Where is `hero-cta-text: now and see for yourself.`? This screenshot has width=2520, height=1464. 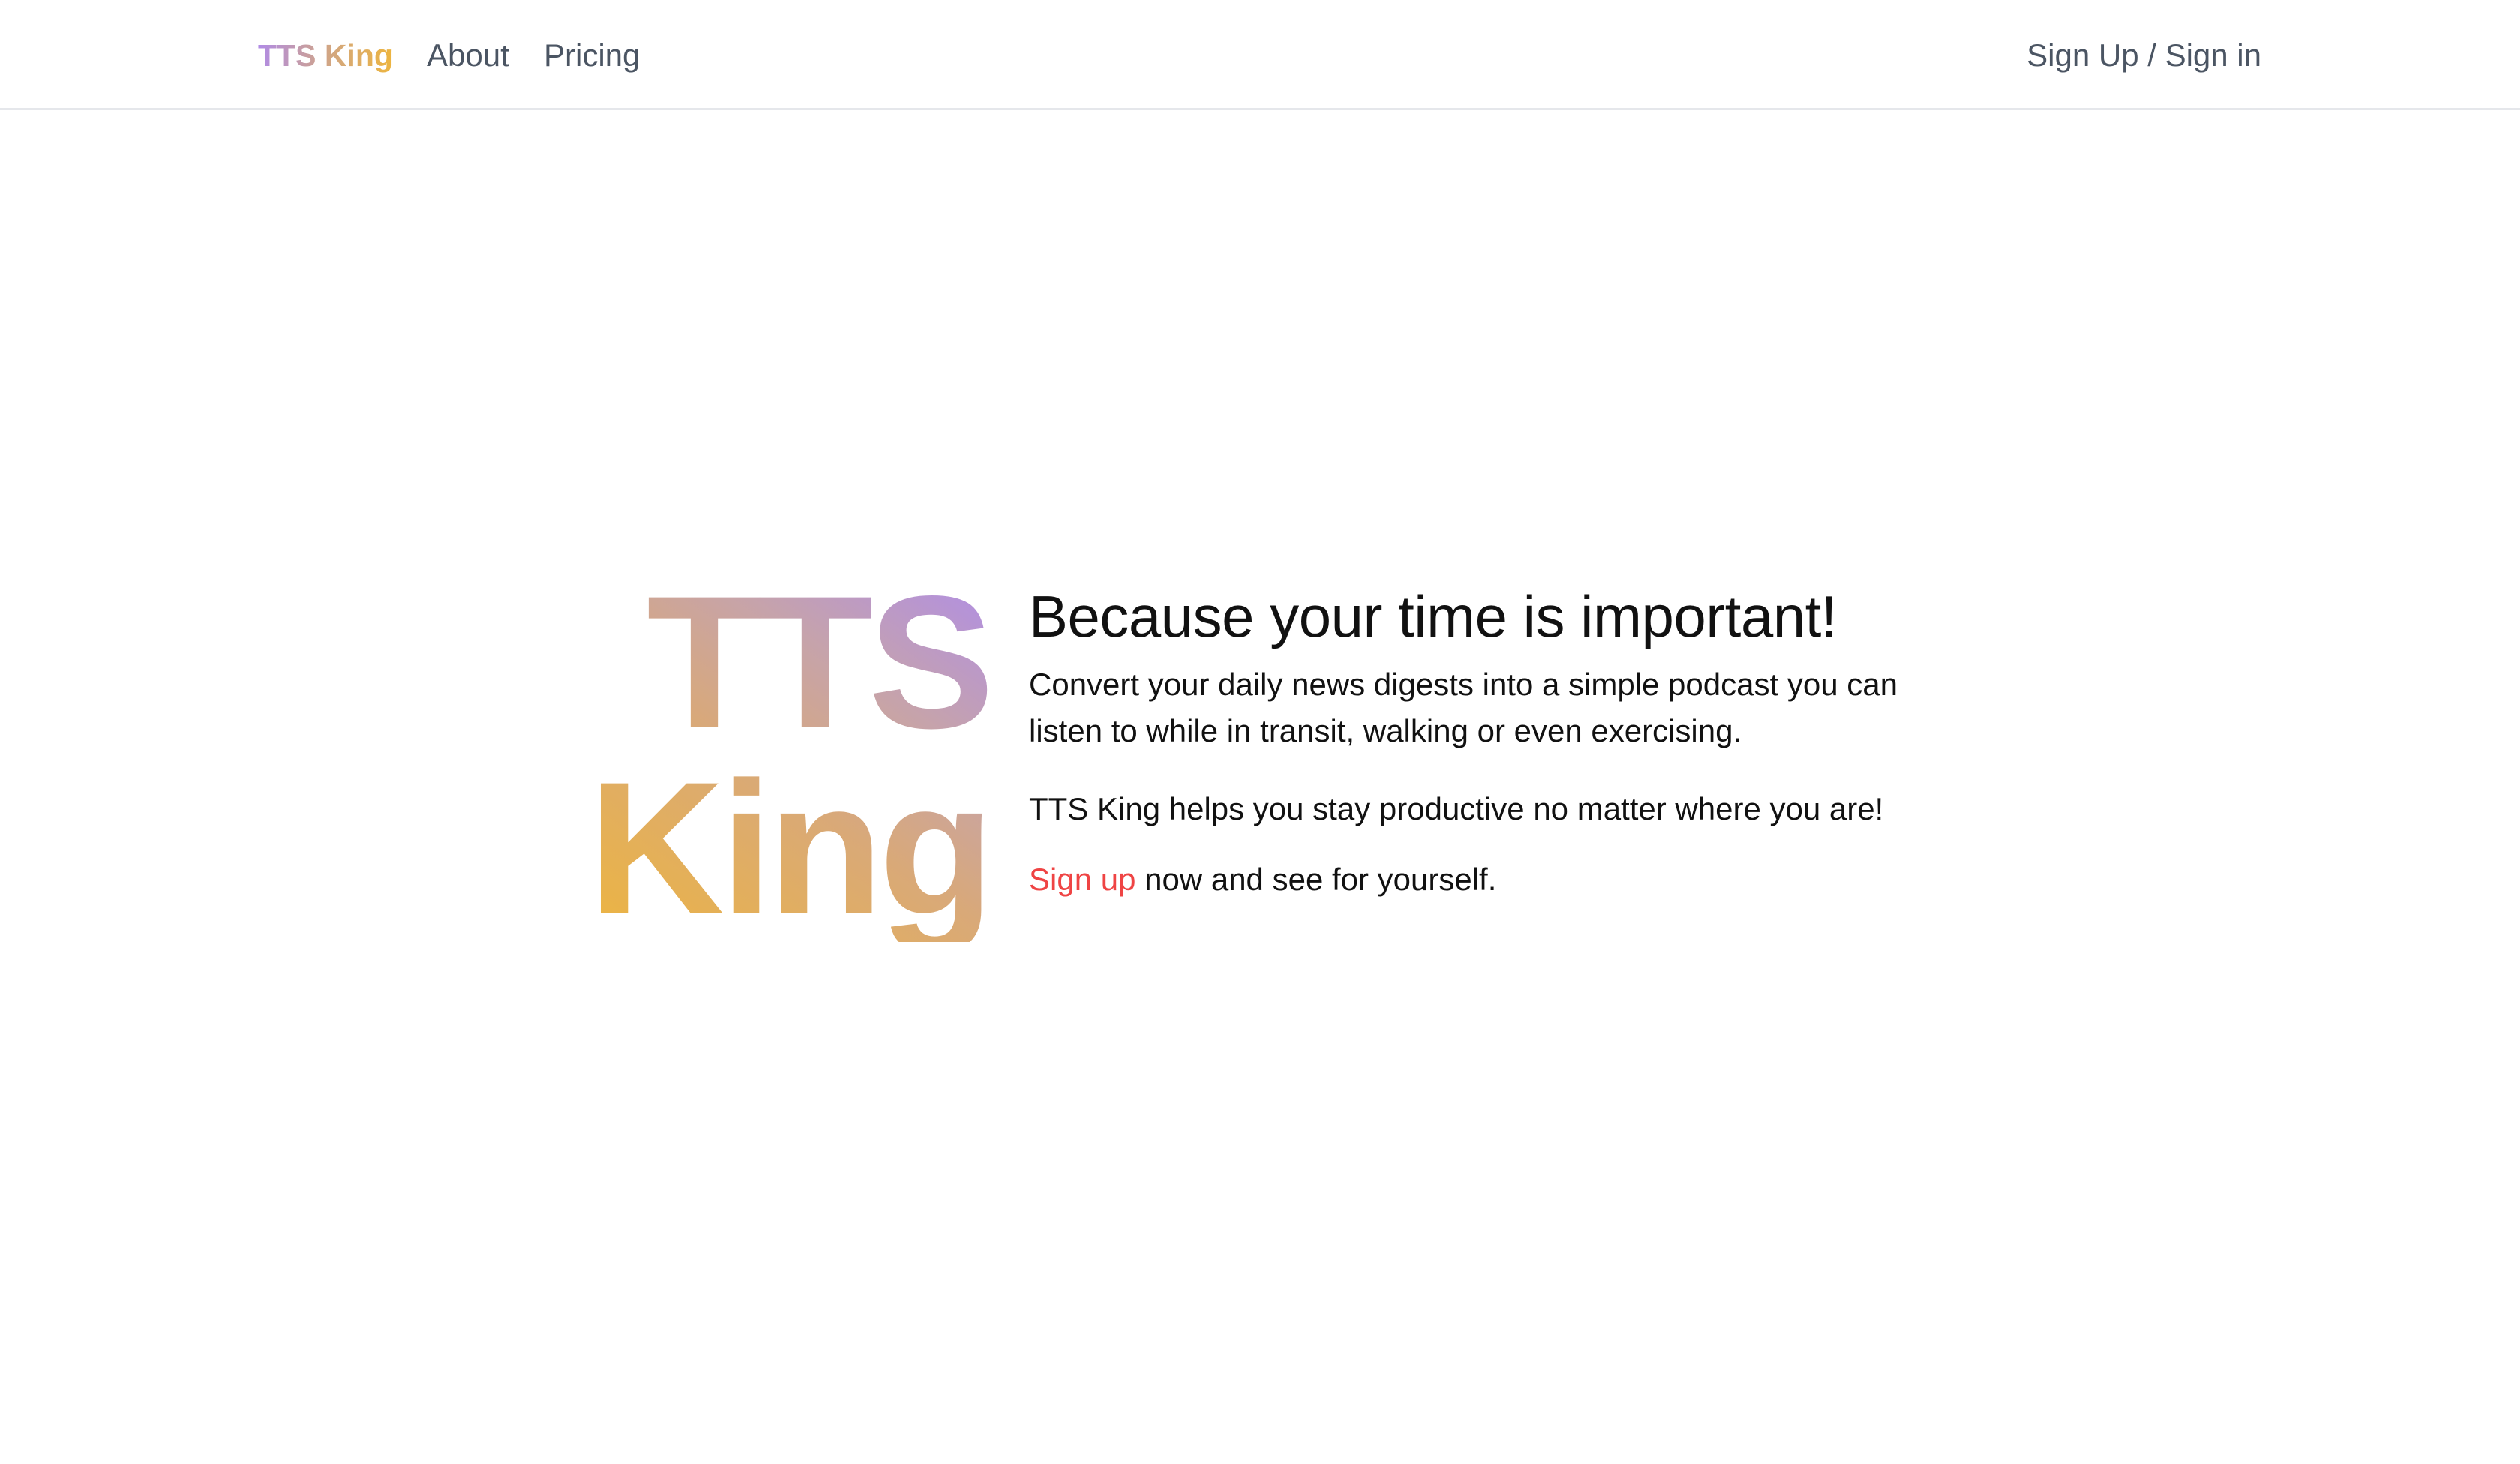
hero-cta-text: now and see for yourself. is located at coordinates (1316, 879).